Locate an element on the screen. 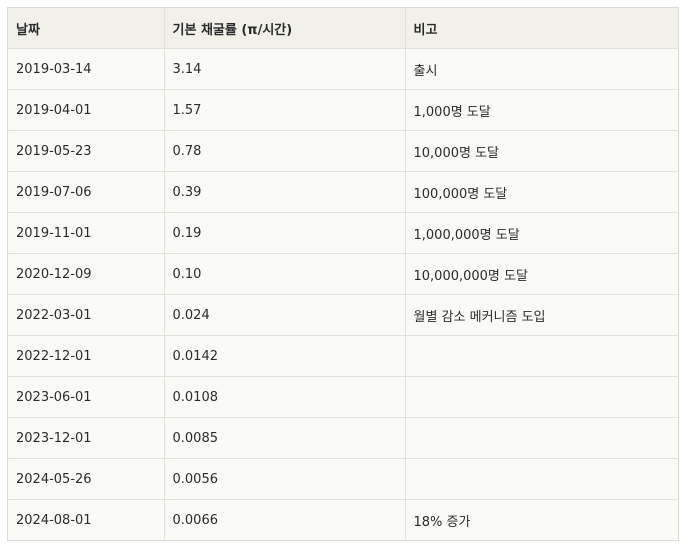 This screenshot has height=550, width=687. header-date: 날짜 is located at coordinates (86, 28).